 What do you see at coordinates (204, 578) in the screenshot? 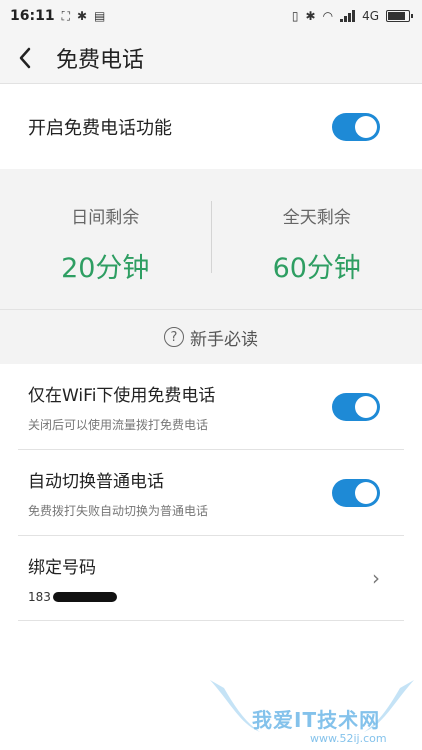
I see `bind-number-content: 绑定号码 183 ›` at bounding box center [204, 578].